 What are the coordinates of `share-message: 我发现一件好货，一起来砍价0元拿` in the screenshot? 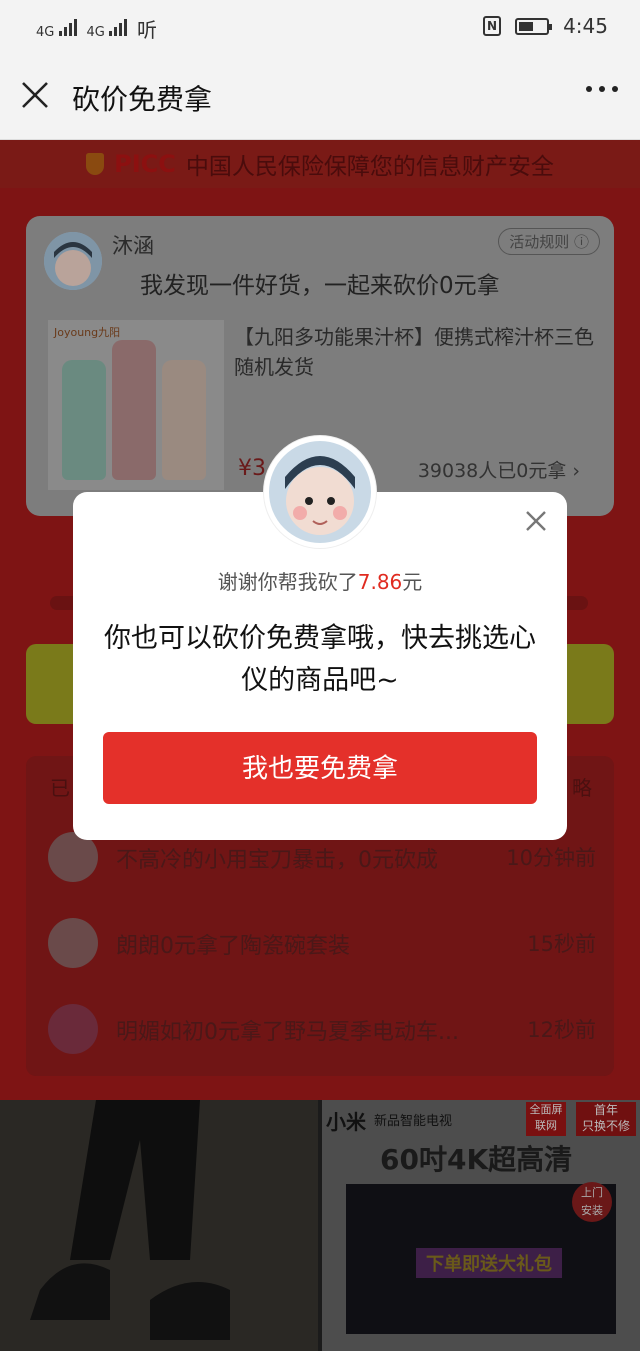 It's located at (320, 286).